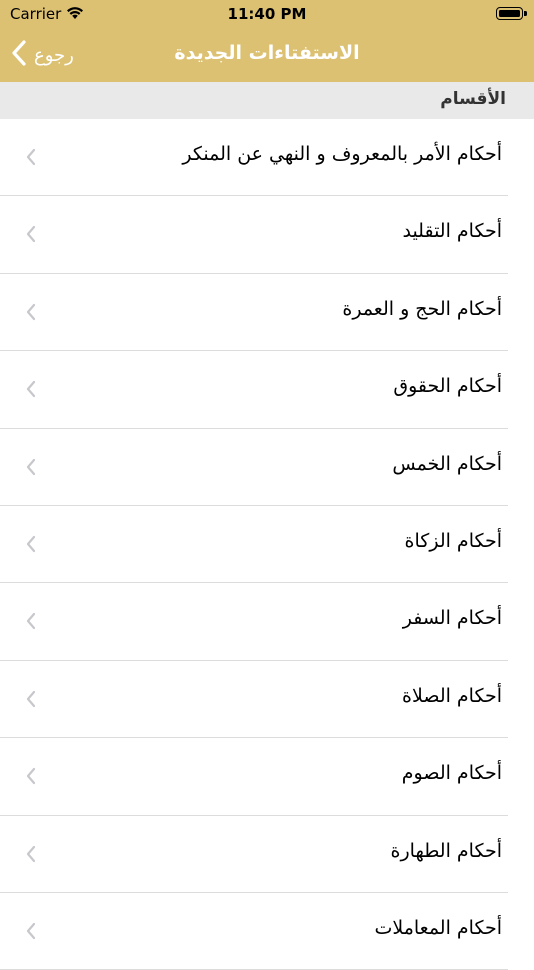 The image size is (534, 970). What do you see at coordinates (267, 855) in the screenshot?
I see `list-item: أحكام الطهارة` at bounding box center [267, 855].